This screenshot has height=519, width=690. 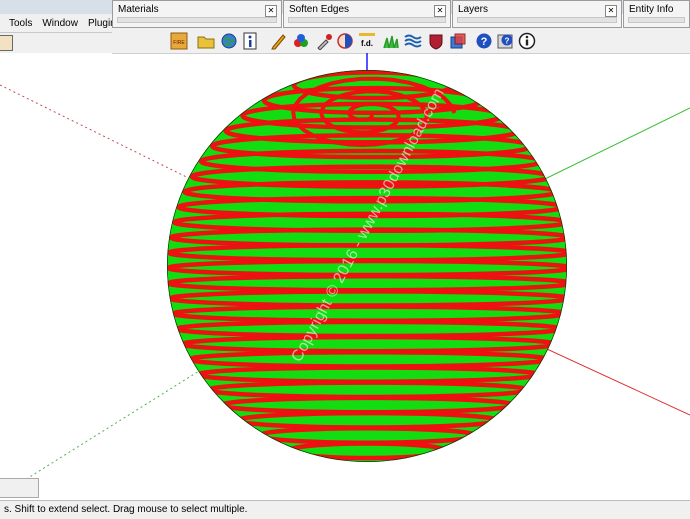 What do you see at coordinates (367, 14) in the screenshot?
I see `soften-edges-panel: Soften Edges ✕` at bounding box center [367, 14].